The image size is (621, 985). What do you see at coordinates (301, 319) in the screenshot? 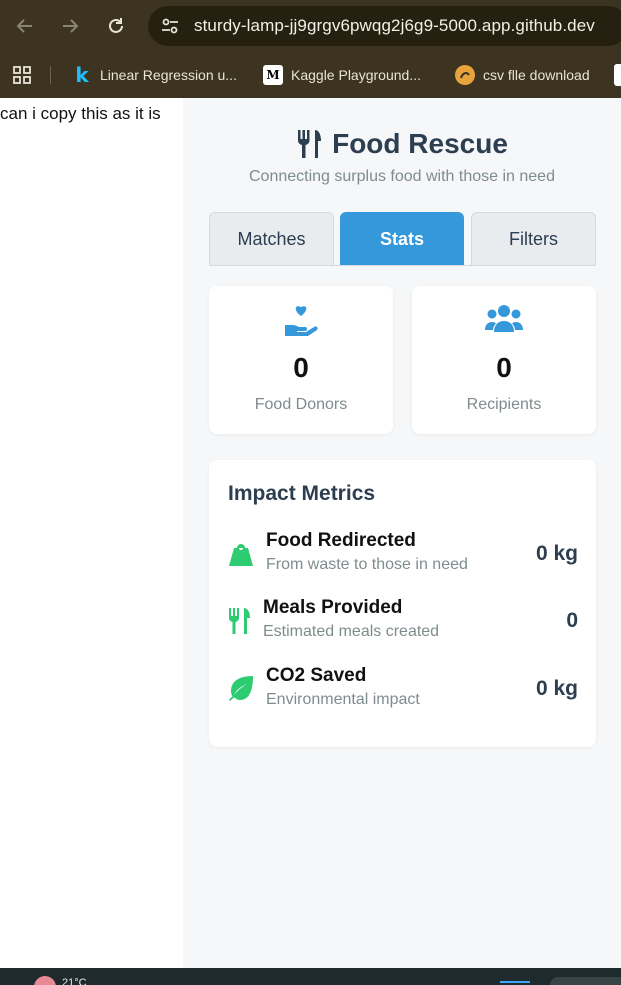
I see `hand-heart-icon` at bounding box center [301, 319].